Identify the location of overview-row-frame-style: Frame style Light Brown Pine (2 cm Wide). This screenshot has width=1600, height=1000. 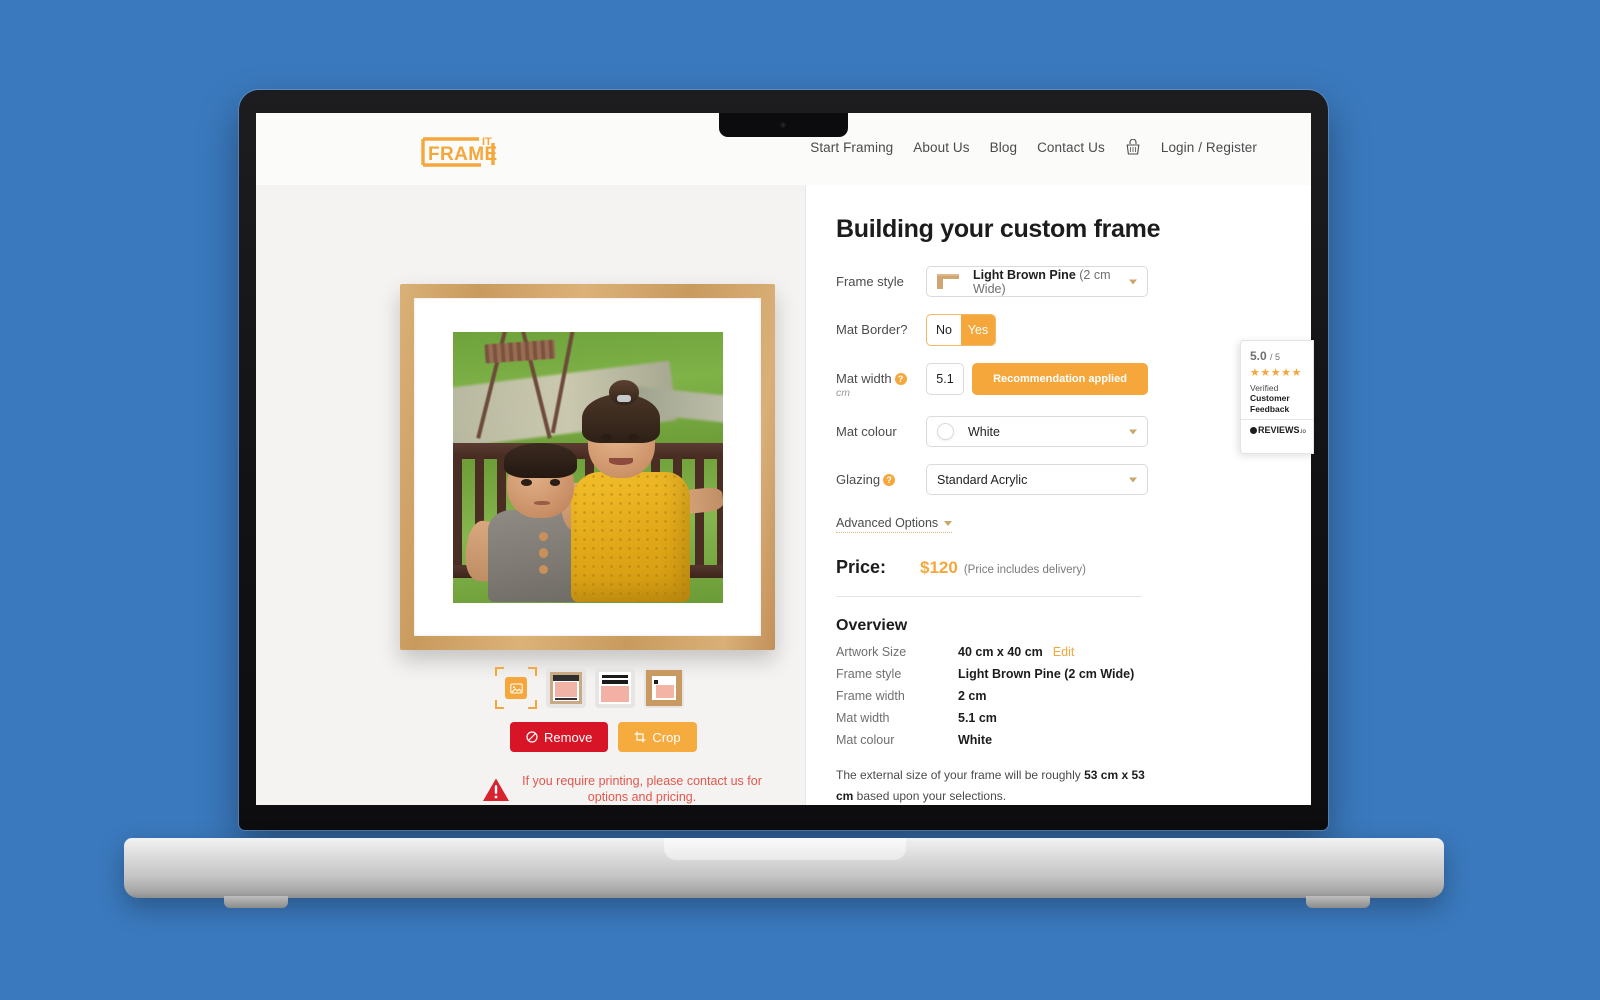
(1073, 674).